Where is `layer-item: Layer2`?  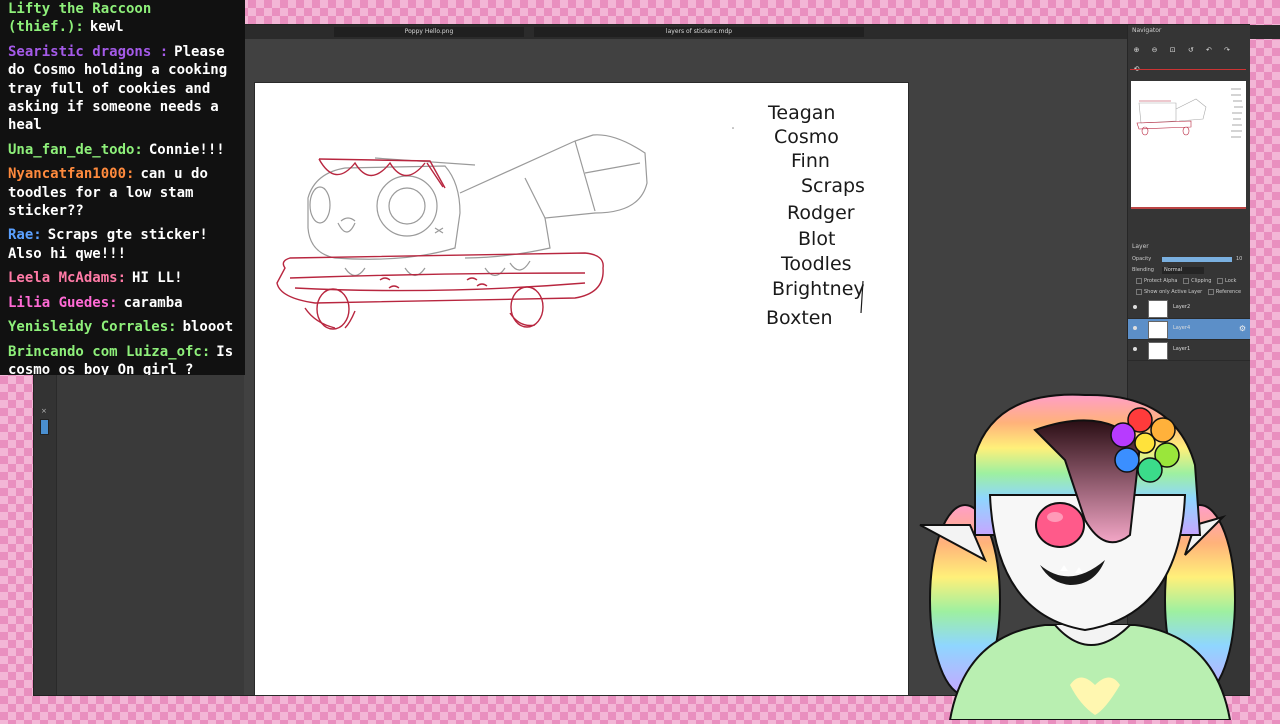 layer-item: Layer2 is located at coordinates (1189, 308).